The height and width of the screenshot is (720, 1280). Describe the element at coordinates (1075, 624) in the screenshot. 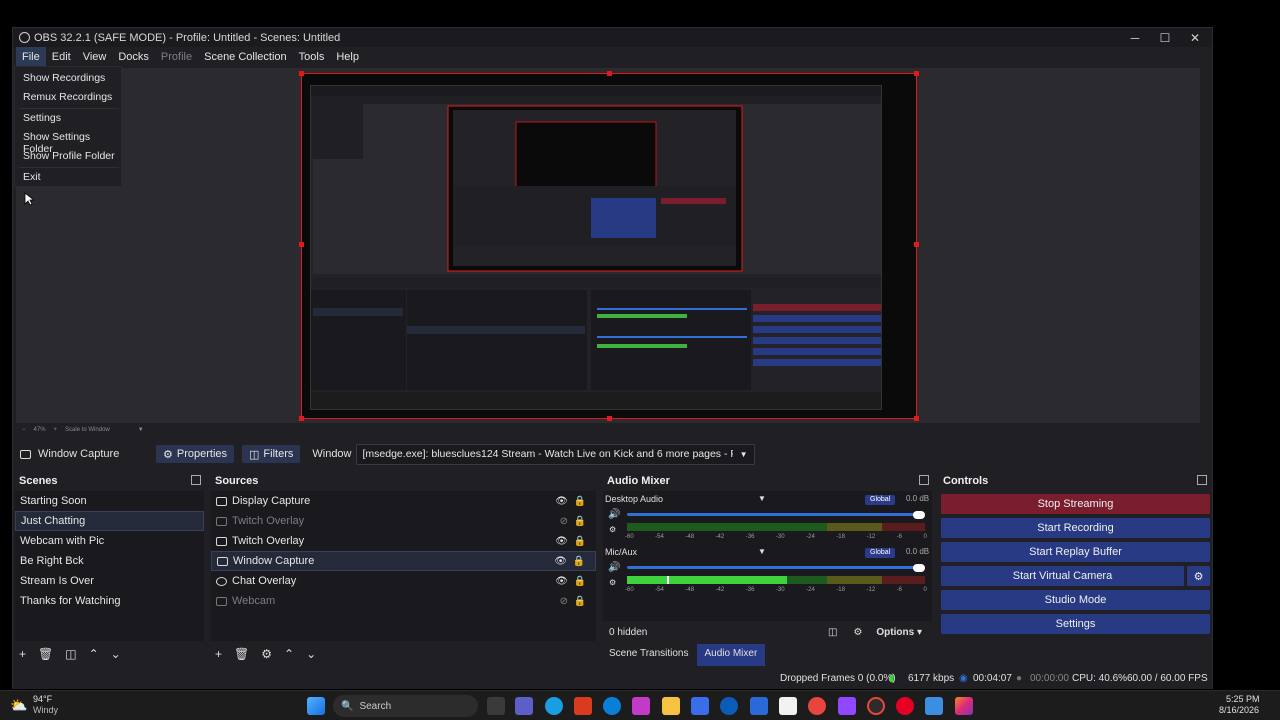

I see `settings-button: Settings` at that location.